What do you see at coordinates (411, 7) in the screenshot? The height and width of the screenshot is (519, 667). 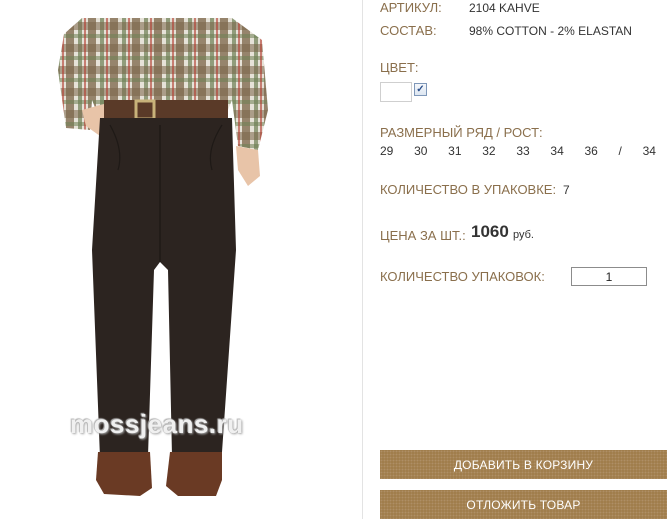 I see `article-label: АРТИКУЛ:` at bounding box center [411, 7].